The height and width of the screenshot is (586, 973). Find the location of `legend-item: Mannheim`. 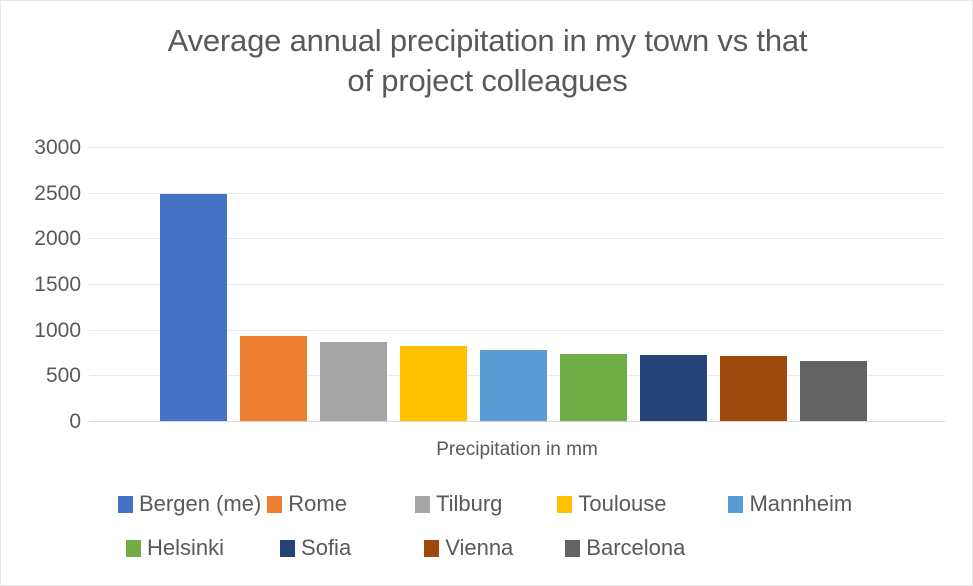

legend-item: Mannheim is located at coordinates (790, 504).